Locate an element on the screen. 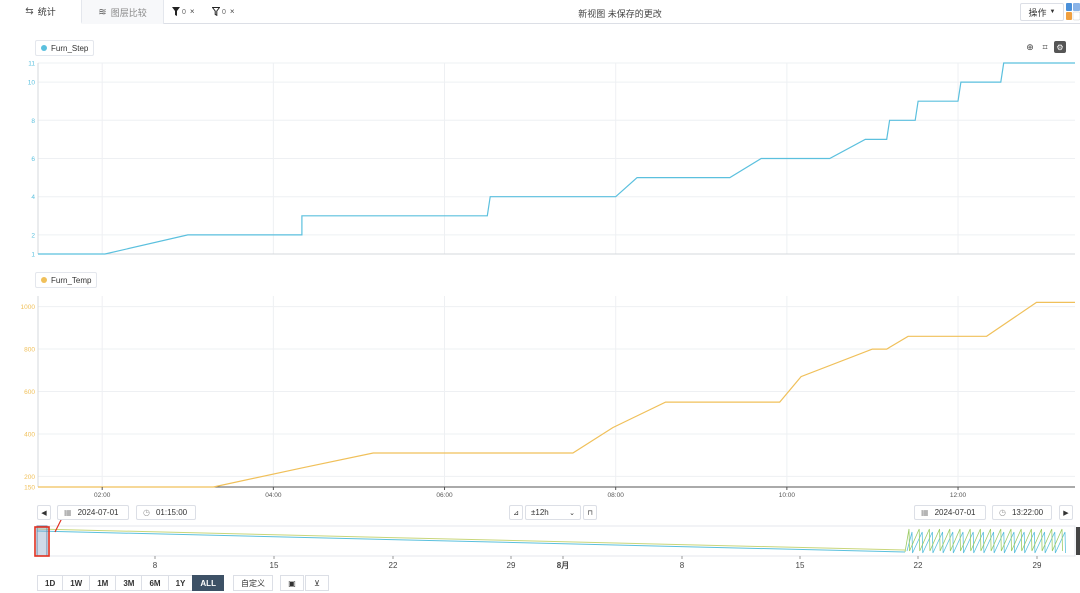 The width and height of the screenshot is (1080, 593). y-tick-label: 1 is located at coordinates (33, 255).